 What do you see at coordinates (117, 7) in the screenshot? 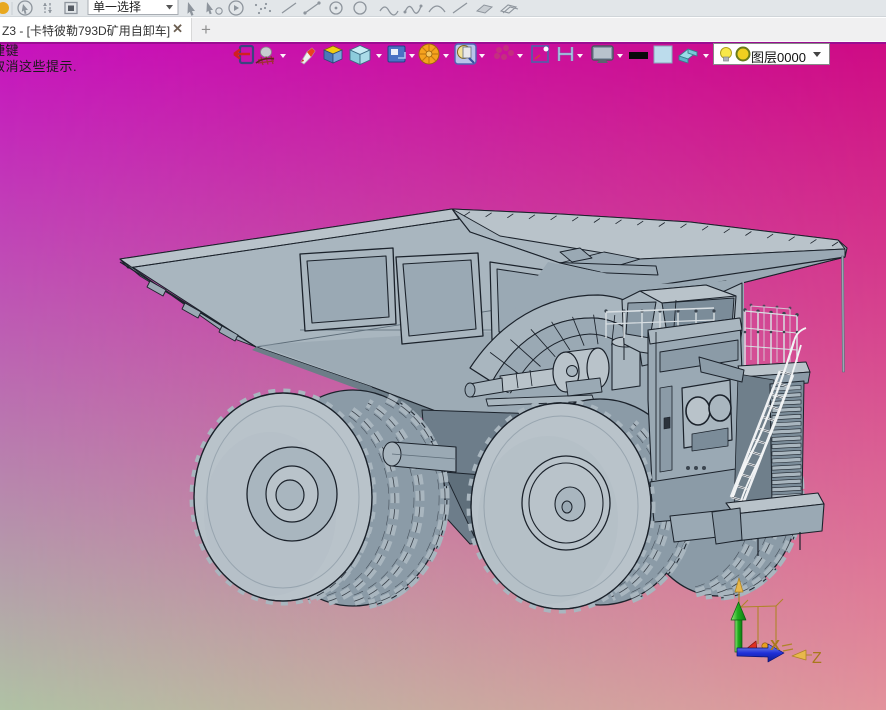
I see `svg-text: 单一选择` at bounding box center [117, 7].